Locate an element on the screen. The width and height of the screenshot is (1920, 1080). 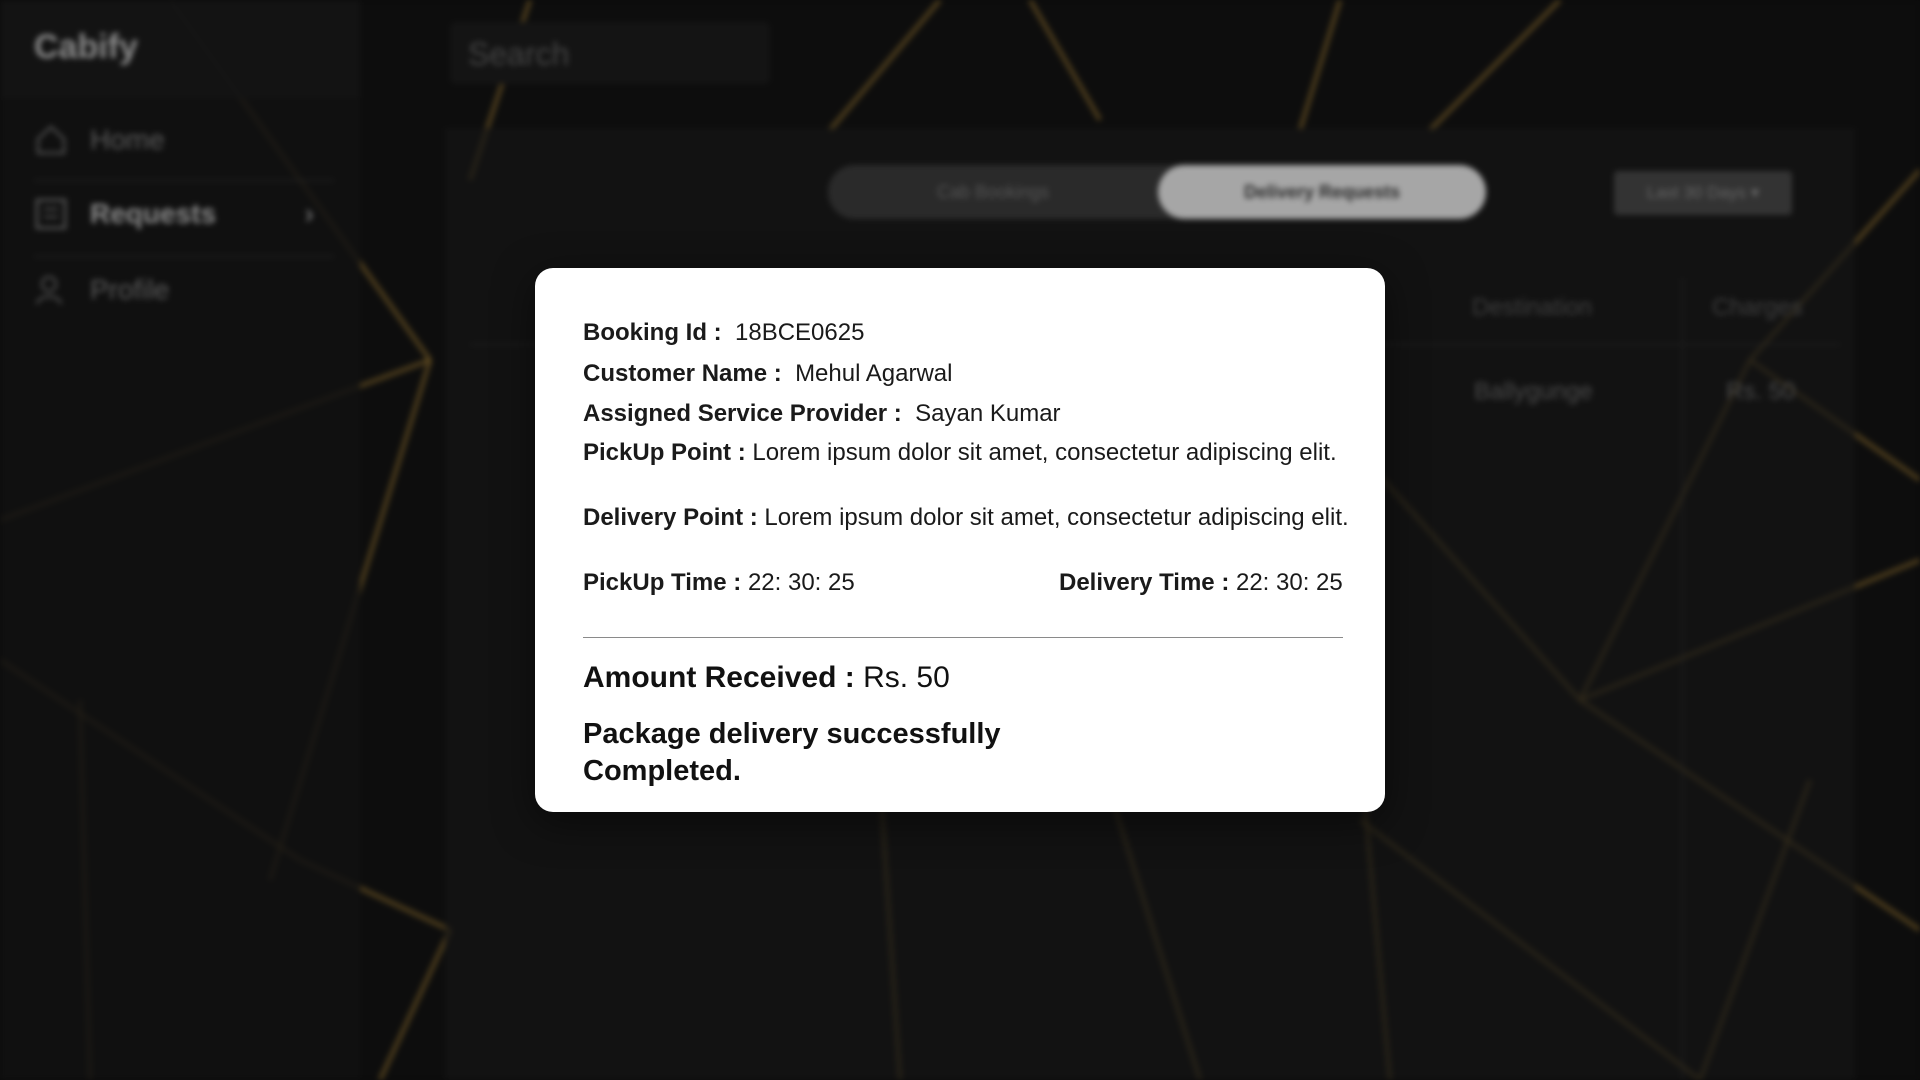
pickup-time-label: PickUp Time : is located at coordinates (662, 582).